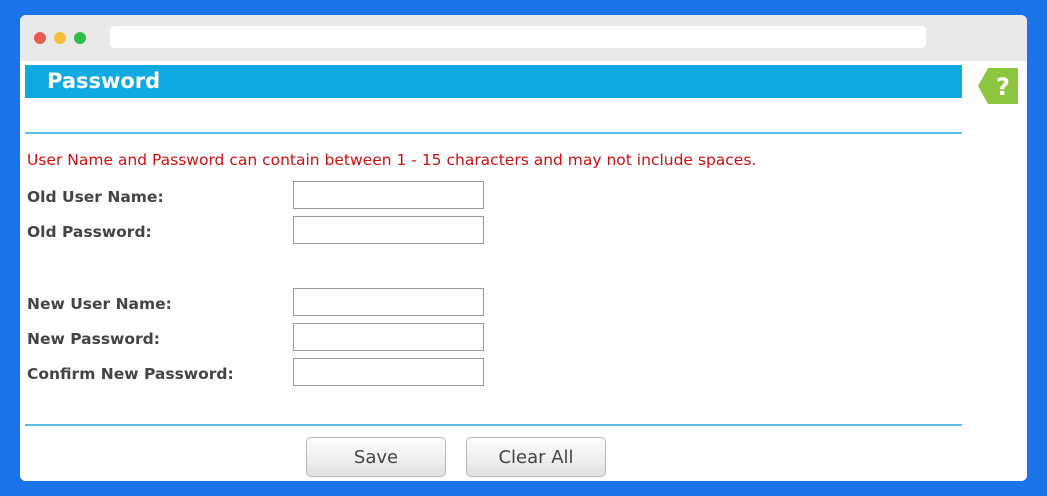 The width and height of the screenshot is (1047, 496). I want to click on old-user-name-label: Old User Name:, so click(95, 197).